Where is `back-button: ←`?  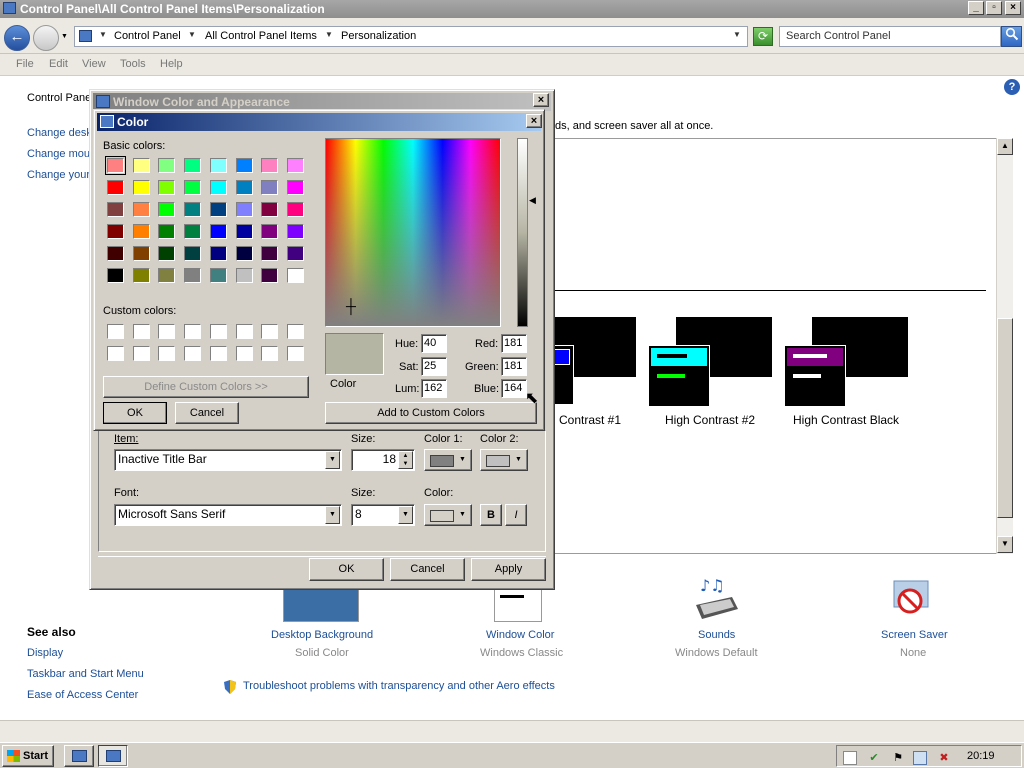
back-button: ← is located at coordinates (17, 38).